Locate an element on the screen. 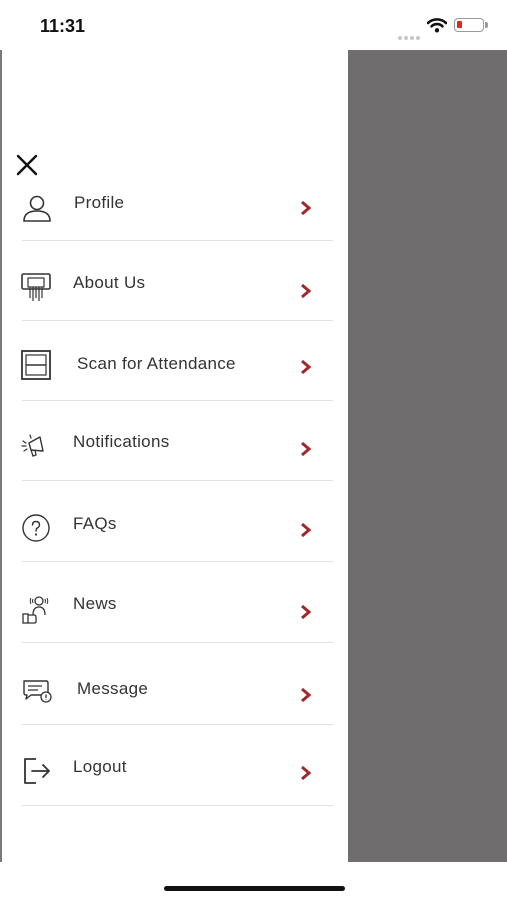 This screenshot has height=900, width=507. news-icon is located at coordinates (35, 610).